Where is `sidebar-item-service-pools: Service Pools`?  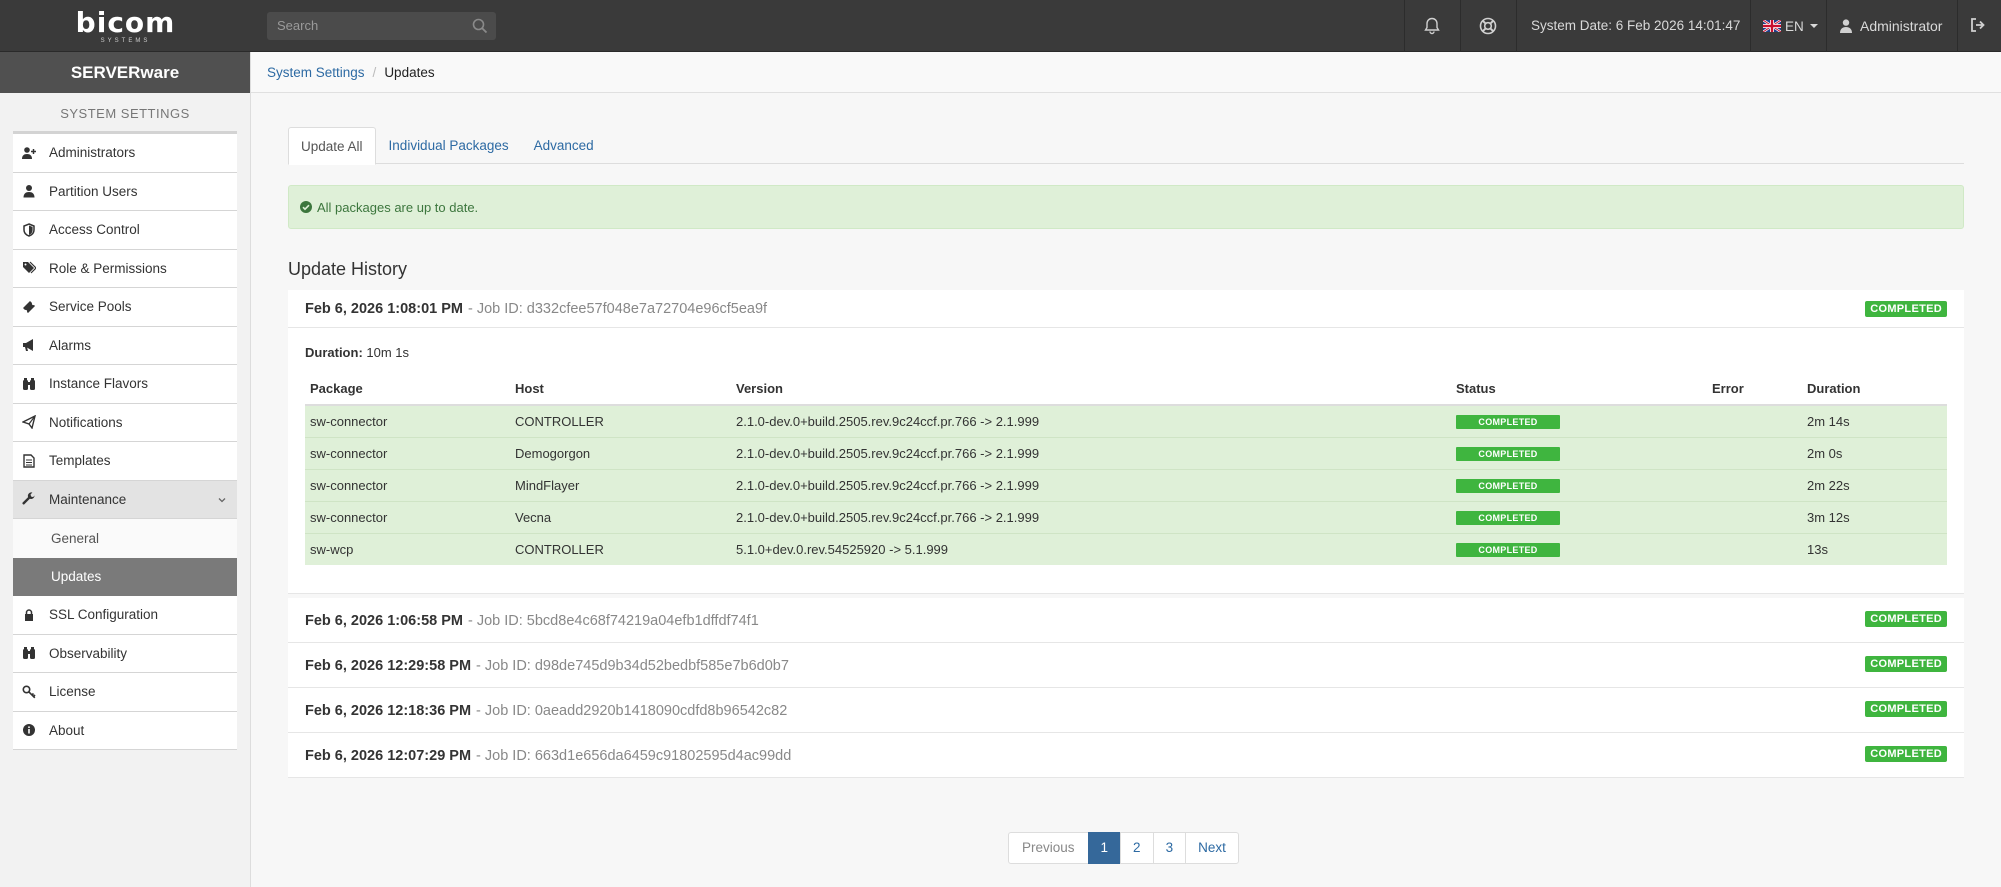 sidebar-item-service-pools: Service Pools is located at coordinates (125, 307).